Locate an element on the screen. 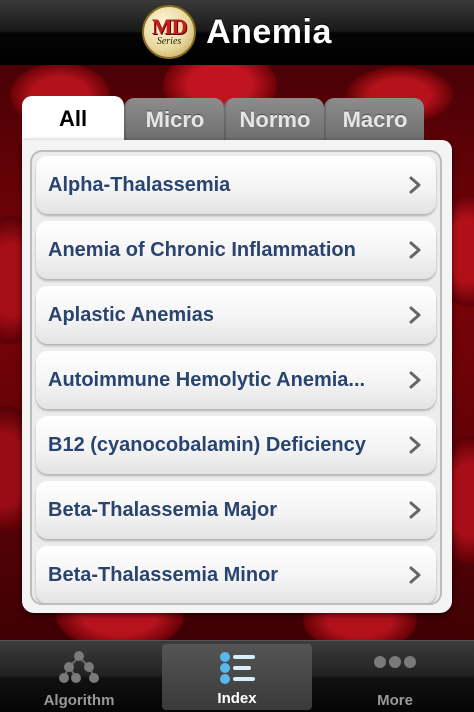 This screenshot has height=712, width=474. list-item-b12-deficiency: B12 (cyanocobalamin) Deficiency is located at coordinates (236, 445).